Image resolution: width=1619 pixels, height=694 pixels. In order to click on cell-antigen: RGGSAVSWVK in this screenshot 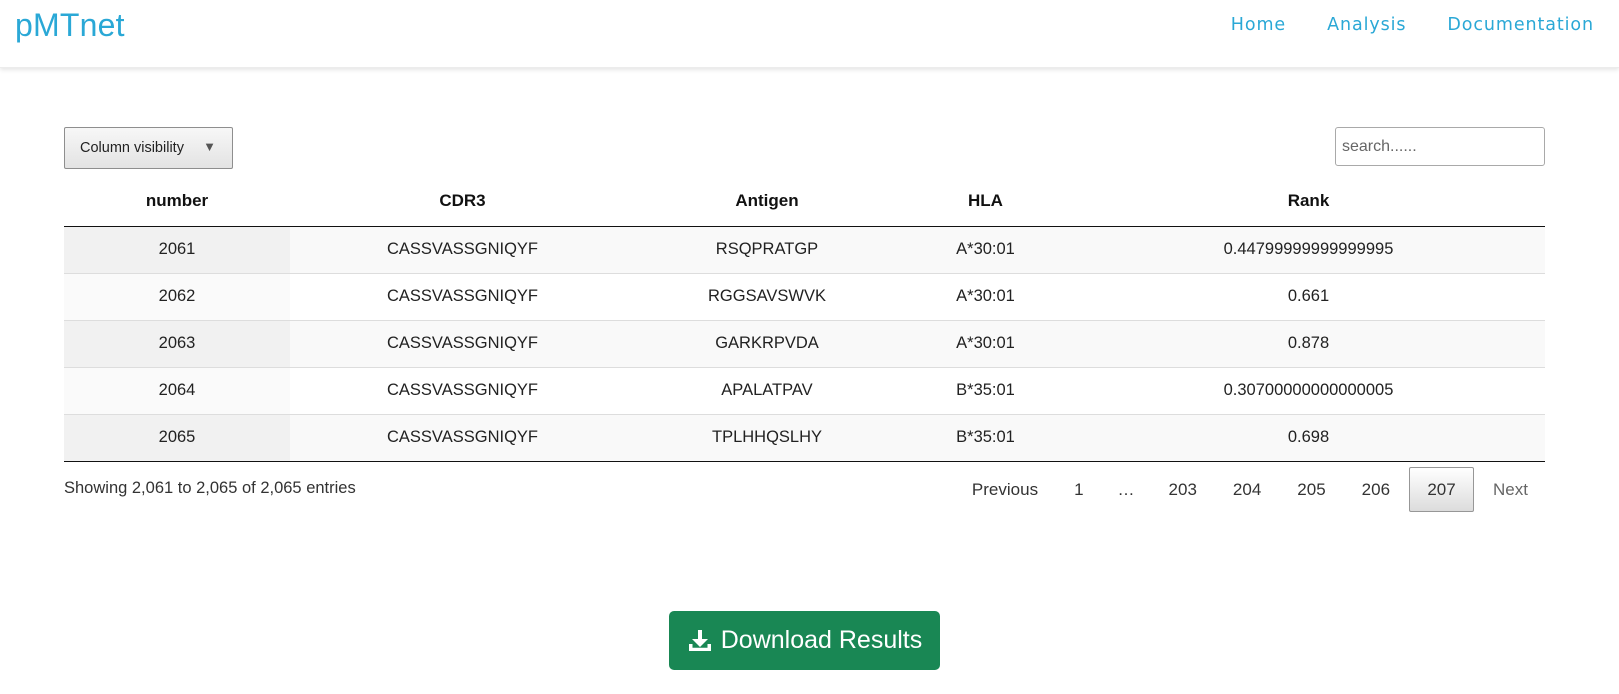, I will do `click(767, 296)`.